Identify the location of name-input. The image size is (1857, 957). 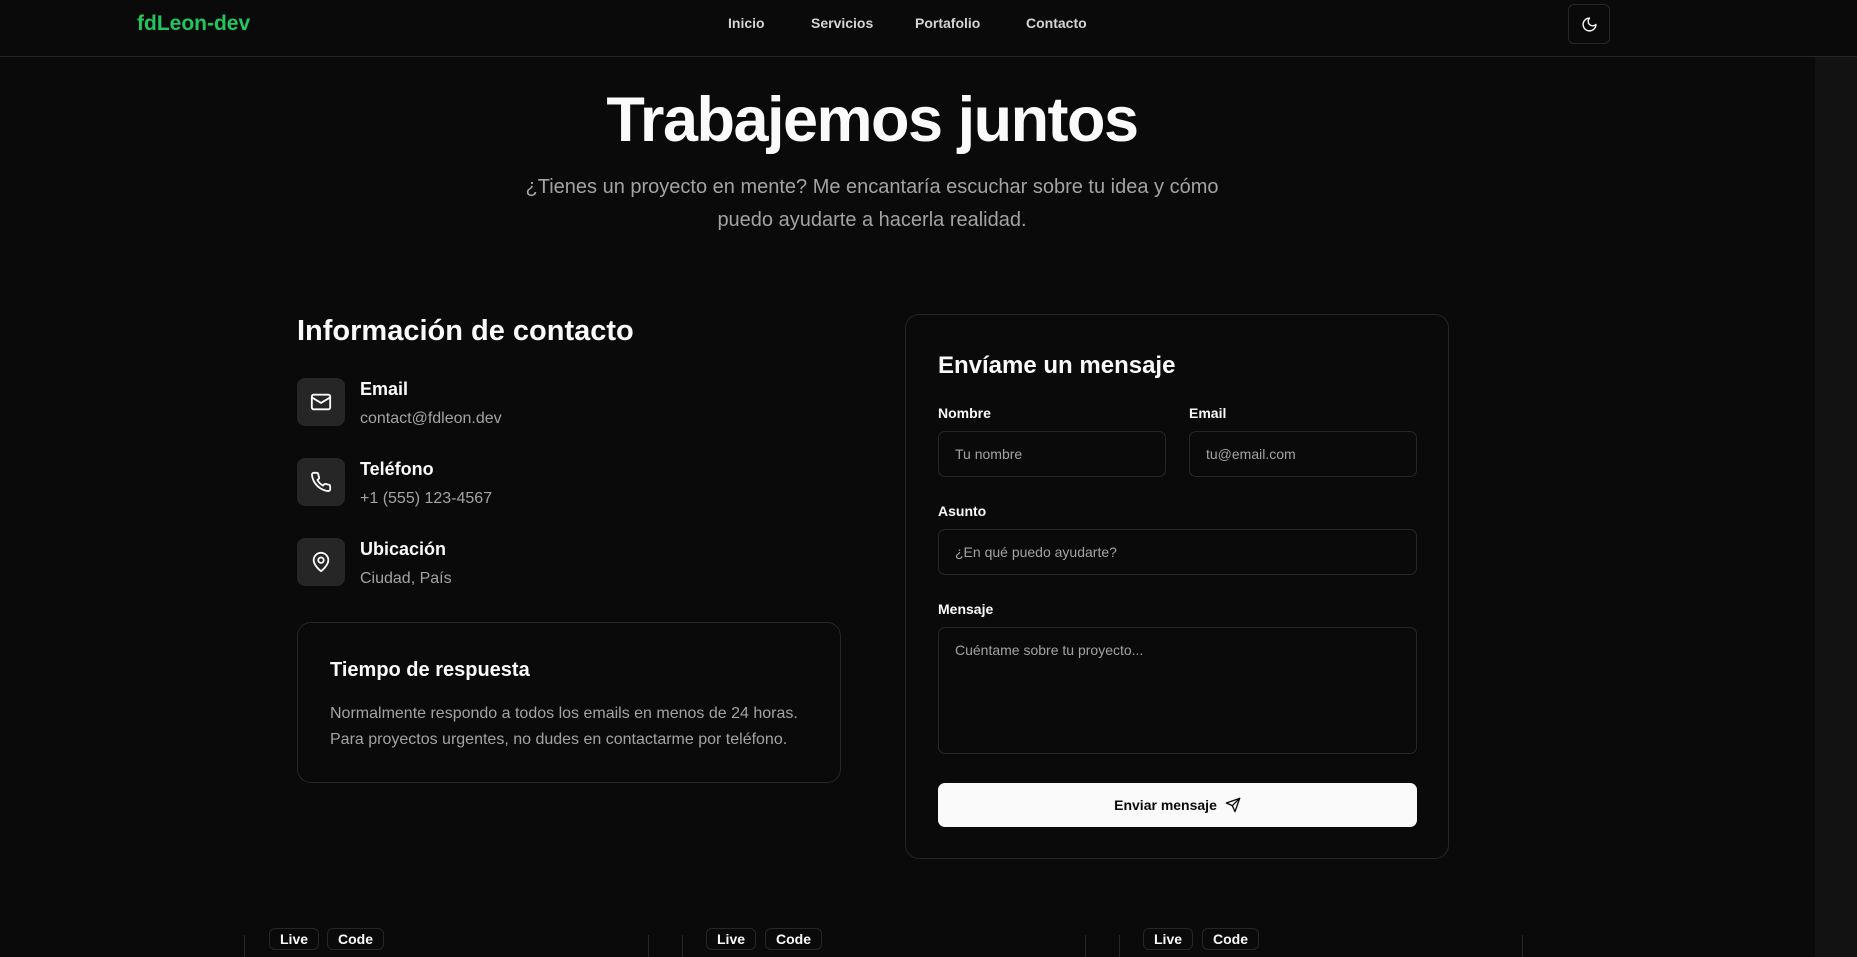
(1052, 454).